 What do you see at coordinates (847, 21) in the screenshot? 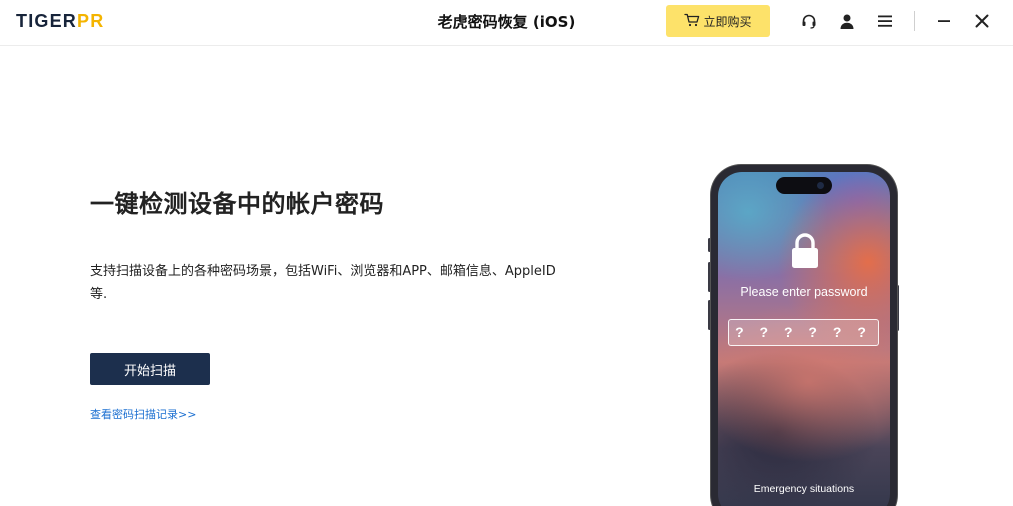
I see `user-icon` at bounding box center [847, 21].